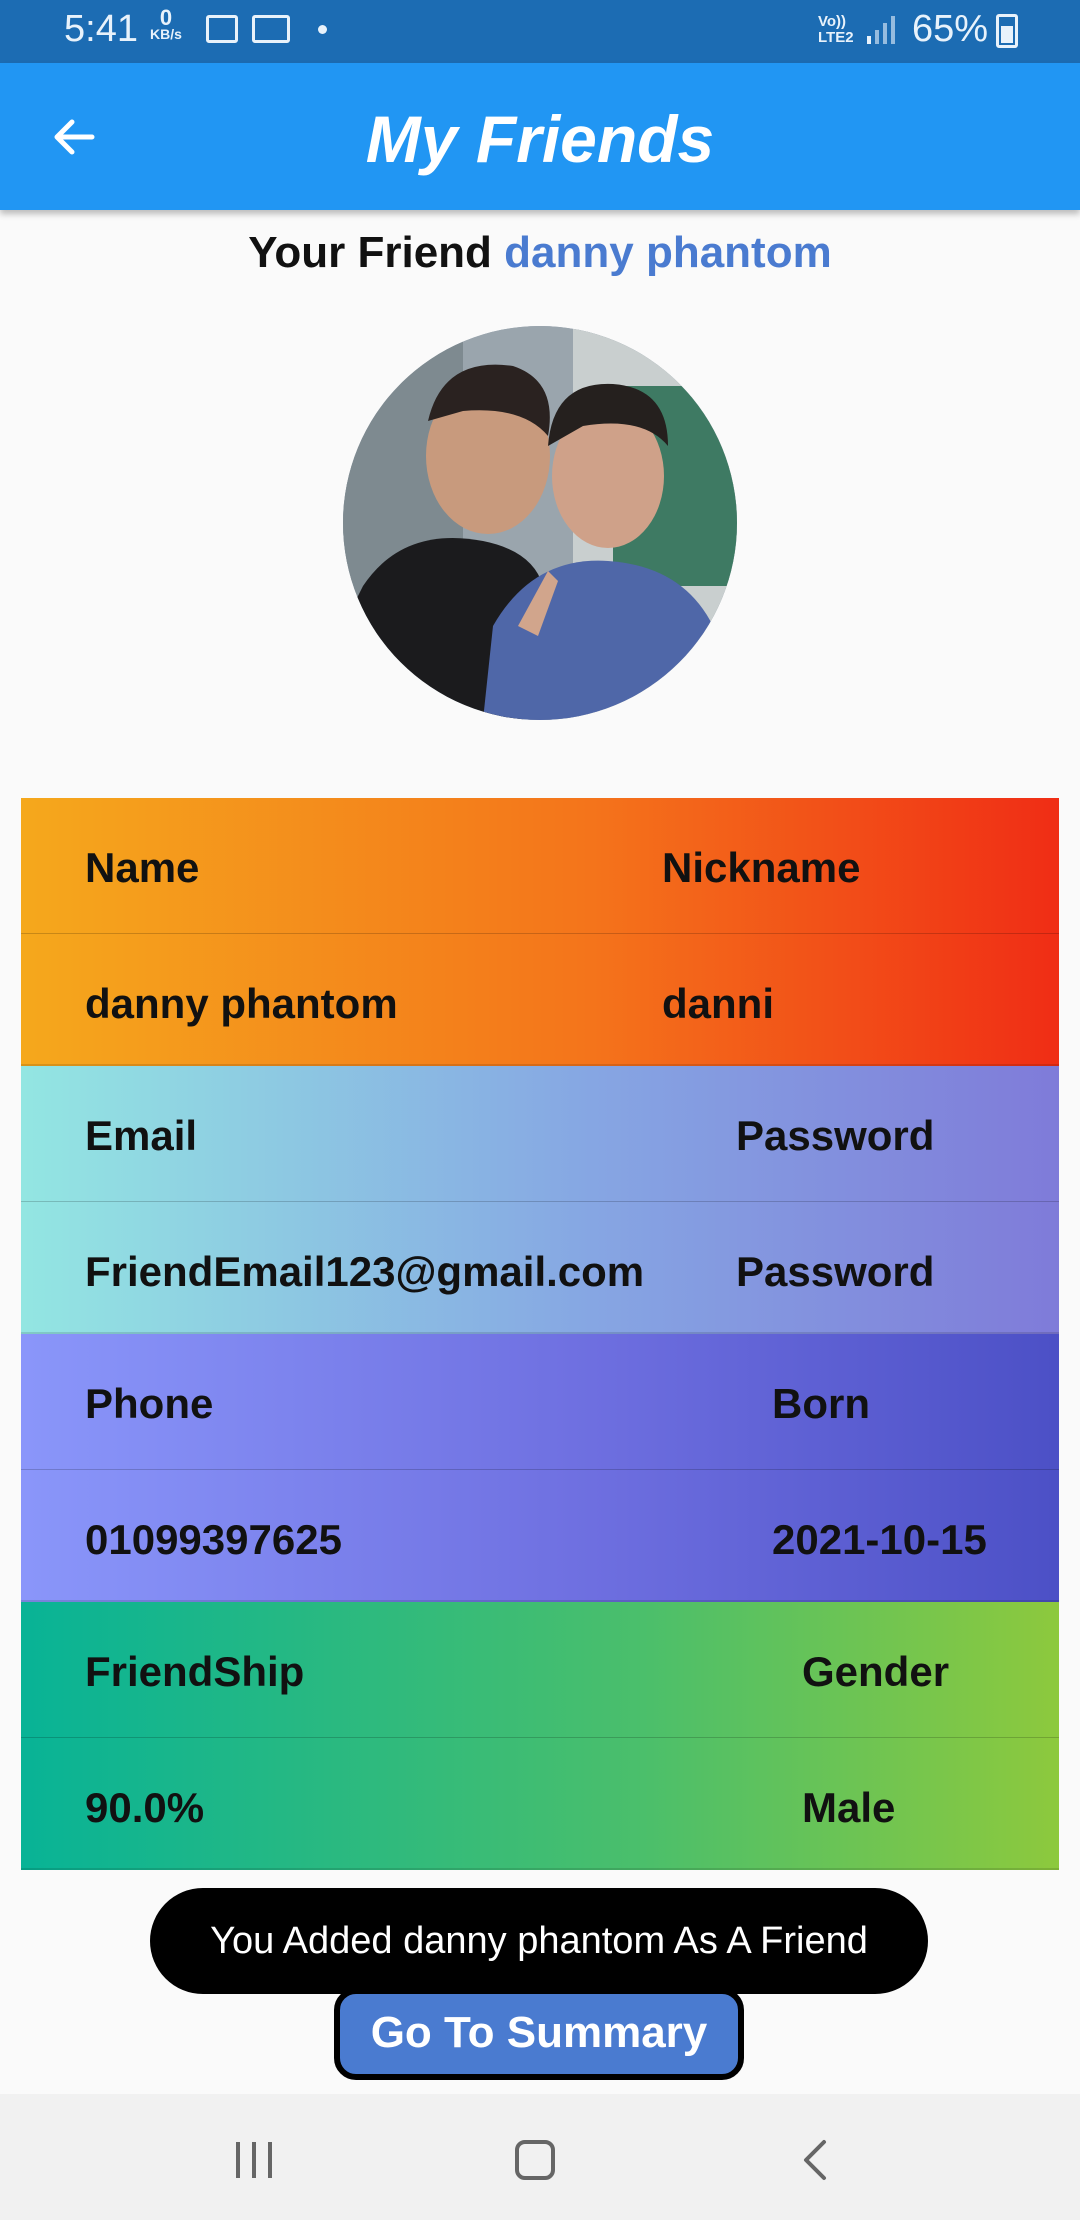  Describe the element at coordinates (213, 1539) in the screenshot. I see `phone-value: 01099397625` at that location.